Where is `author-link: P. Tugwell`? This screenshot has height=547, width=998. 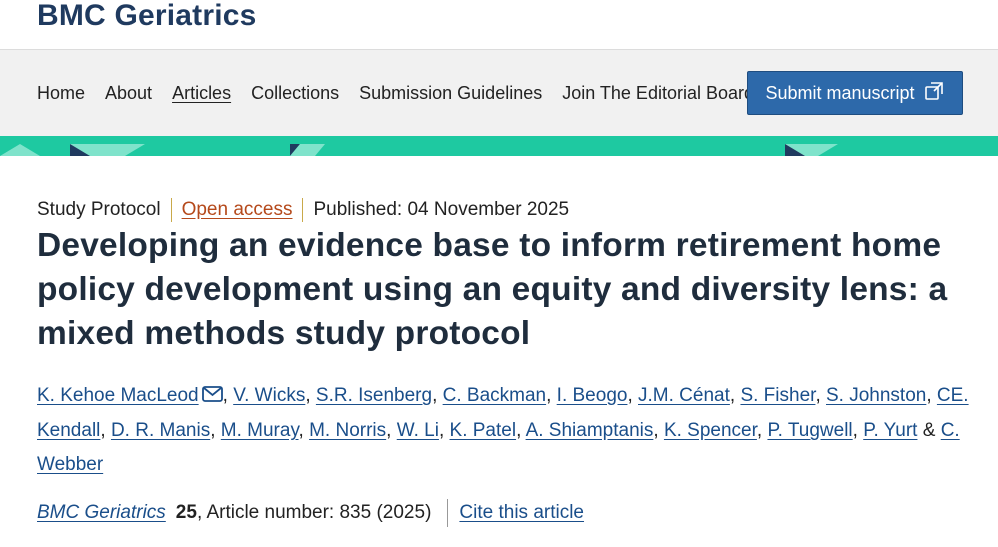 author-link: P. Tugwell is located at coordinates (809, 430).